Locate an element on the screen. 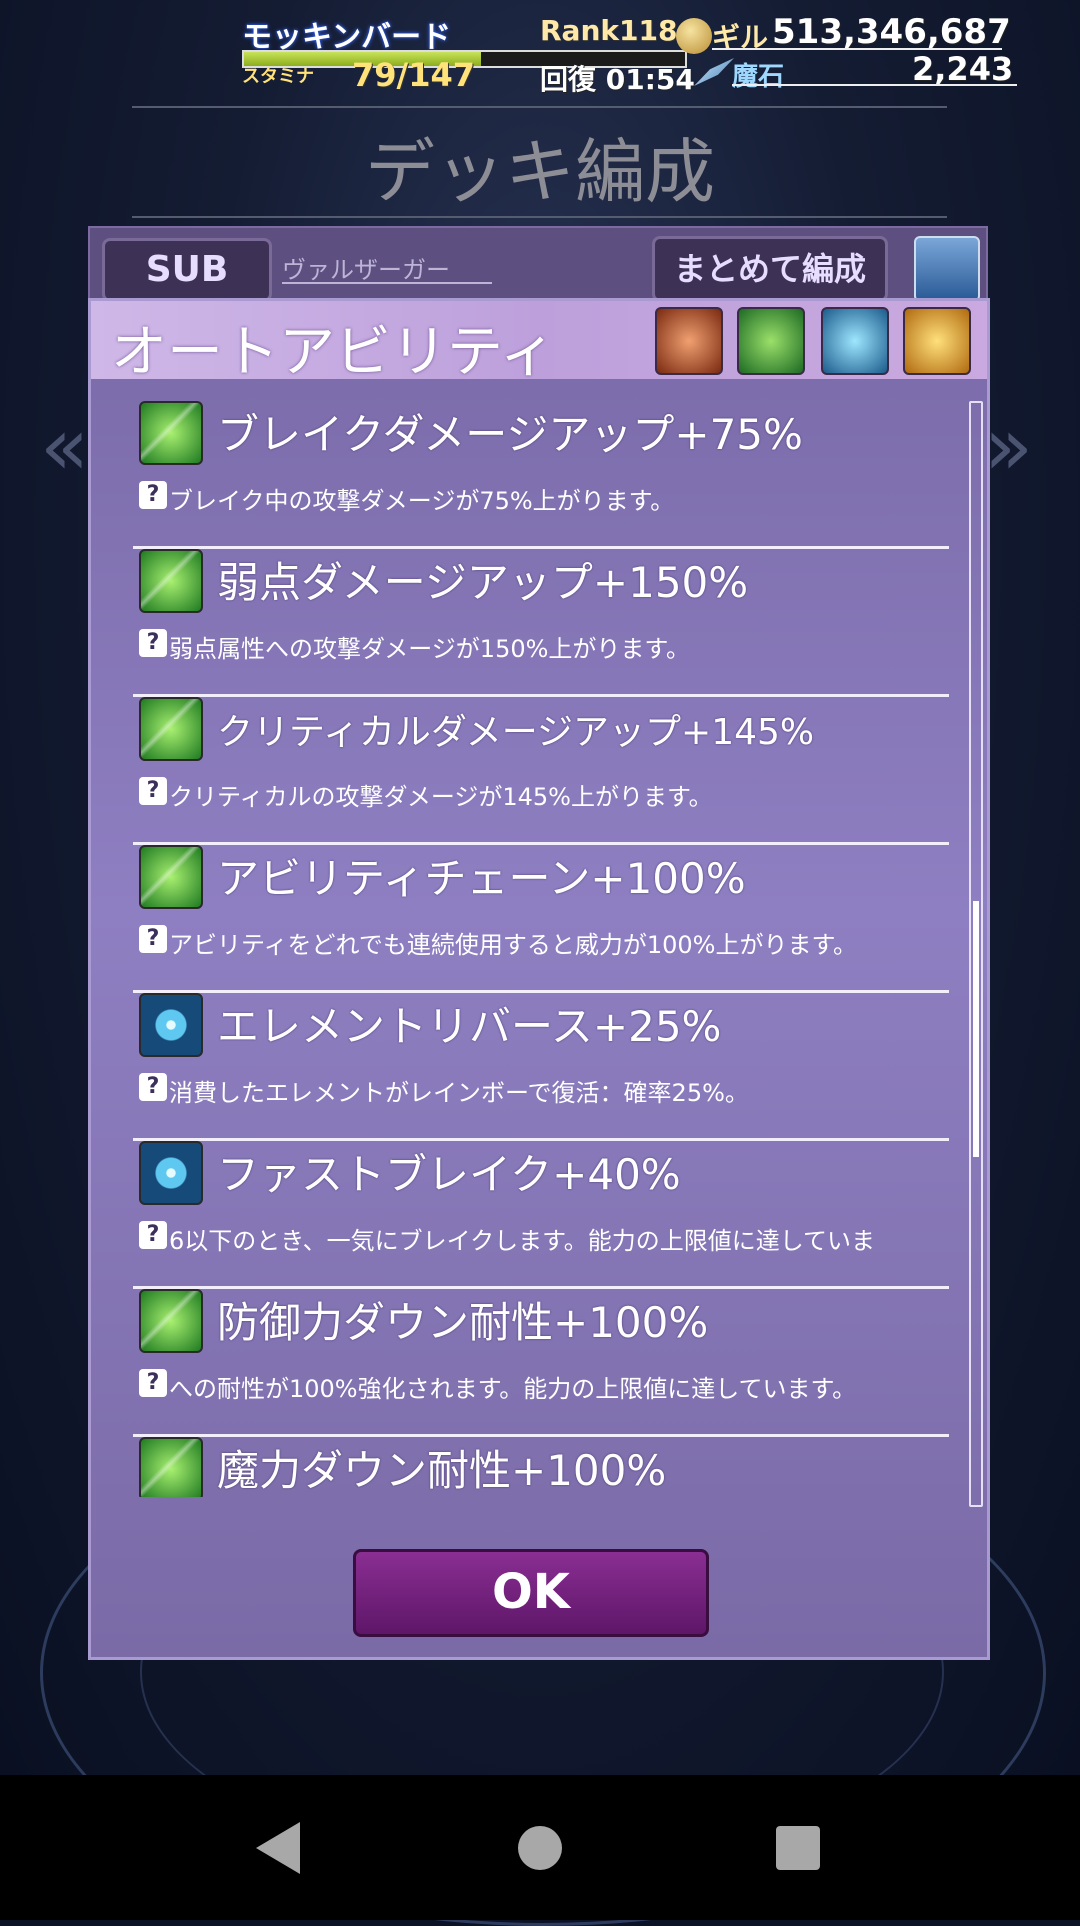 The height and width of the screenshot is (1926, 1080). prev-arrow-icon: « is located at coordinates (64, 446).